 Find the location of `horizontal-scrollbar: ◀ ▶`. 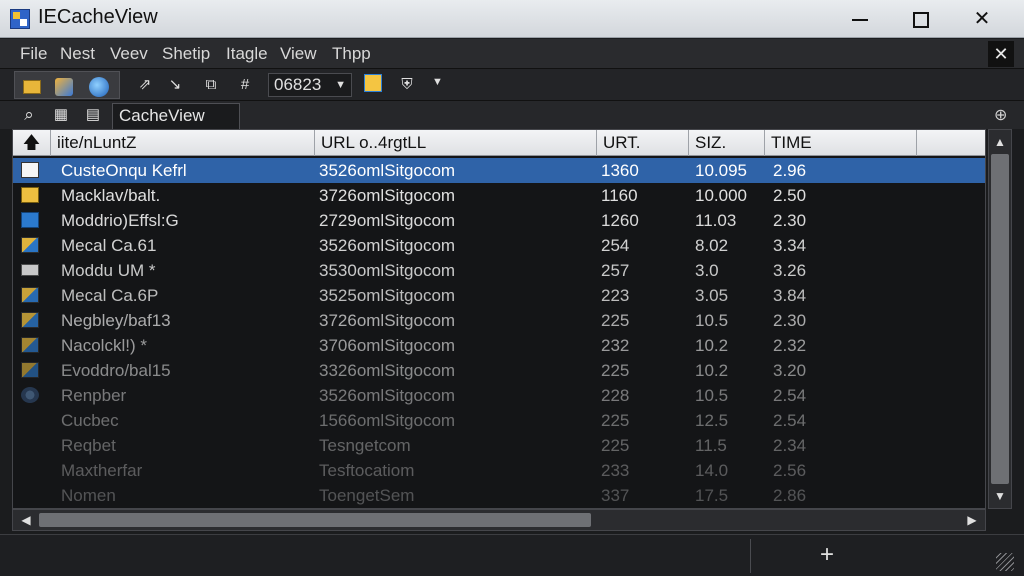

horizontal-scrollbar: ◀ ▶ is located at coordinates (499, 520).